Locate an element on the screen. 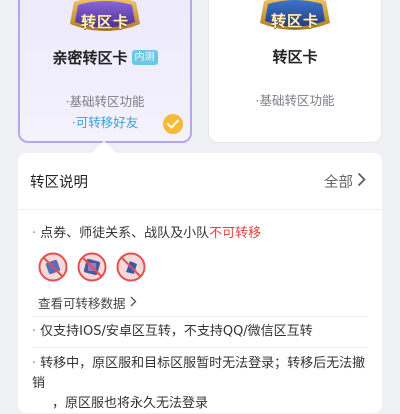 This screenshot has height=414, width=400. card-title: 转区卡 is located at coordinates (295, 57).